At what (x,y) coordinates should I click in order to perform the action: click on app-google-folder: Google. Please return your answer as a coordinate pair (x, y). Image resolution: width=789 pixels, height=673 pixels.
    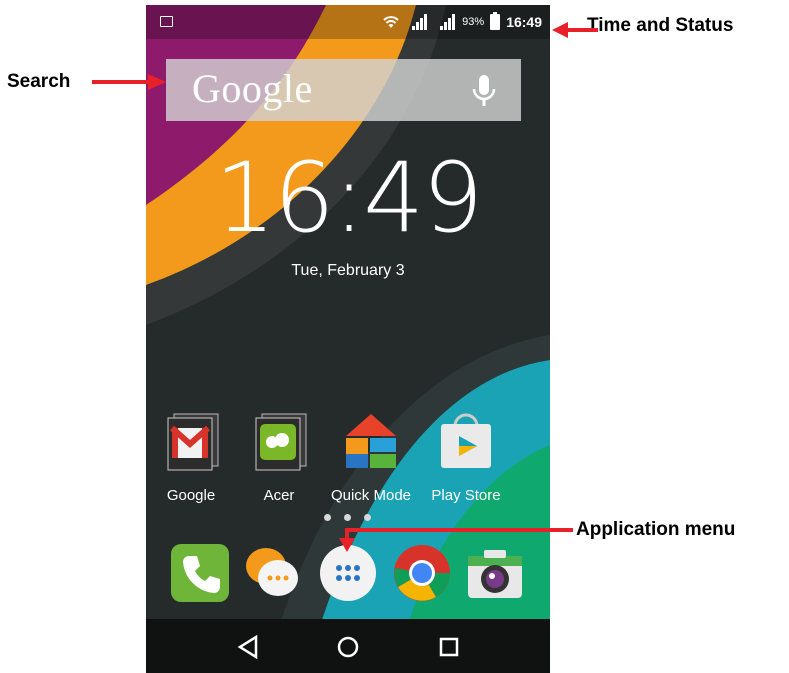
    Looking at the image, I should click on (193, 457).